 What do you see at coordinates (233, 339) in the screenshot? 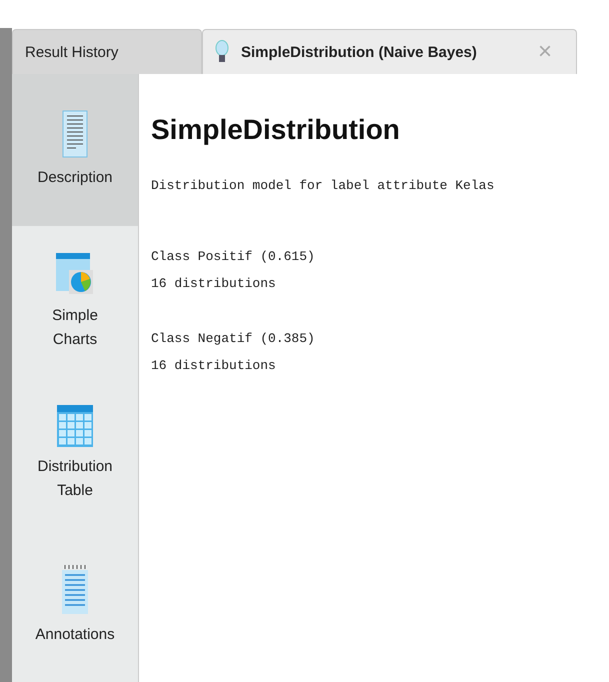
I see `class-name: Class Negatif (0.385)` at bounding box center [233, 339].